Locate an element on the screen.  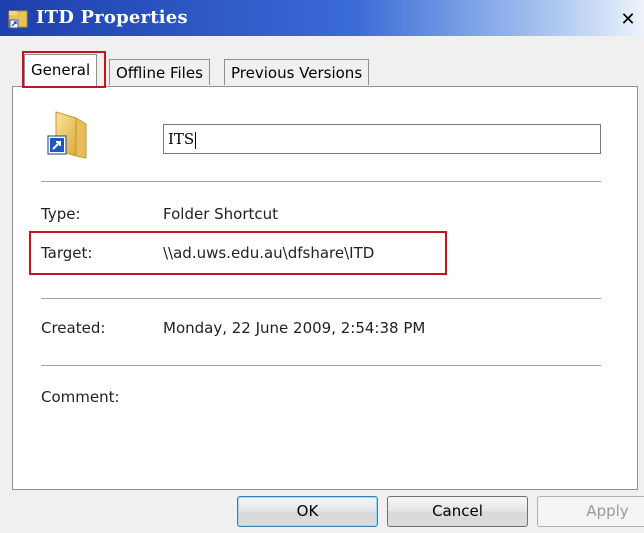
ok-button: OK is located at coordinates (307, 511).